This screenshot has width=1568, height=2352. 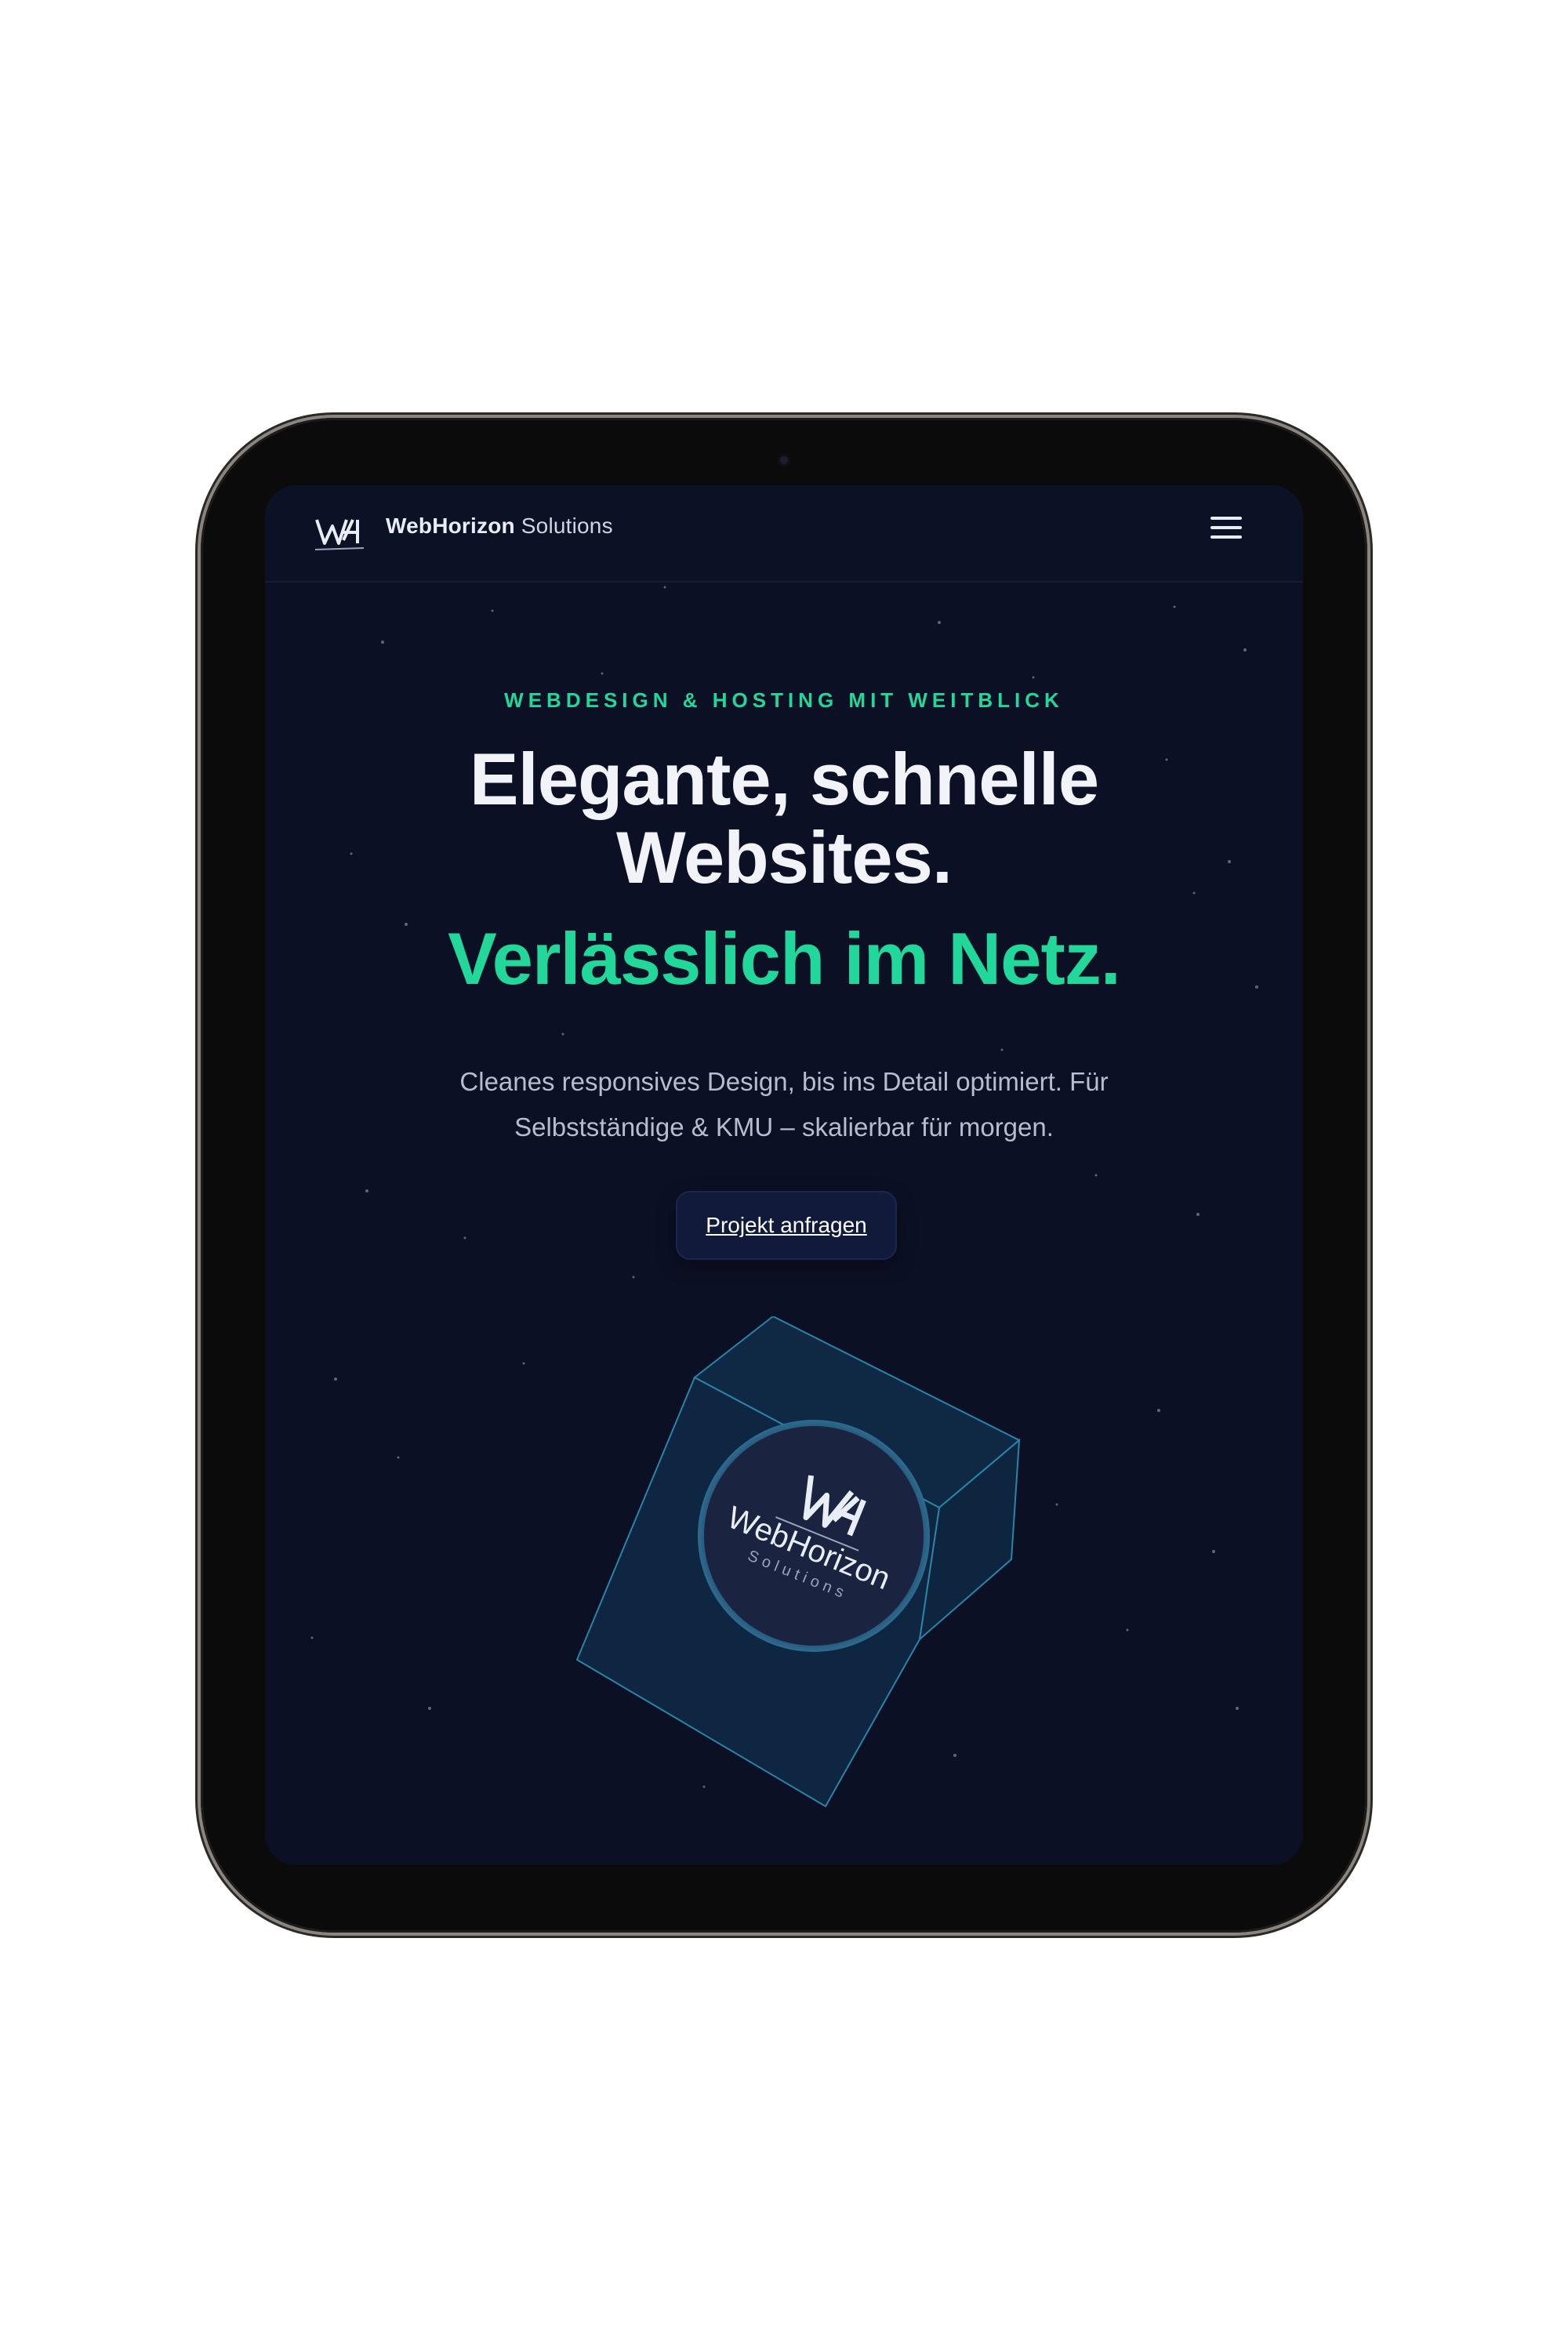 What do you see at coordinates (339, 532) in the screenshot?
I see `wh-logo-icon` at bounding box center [339, 532].